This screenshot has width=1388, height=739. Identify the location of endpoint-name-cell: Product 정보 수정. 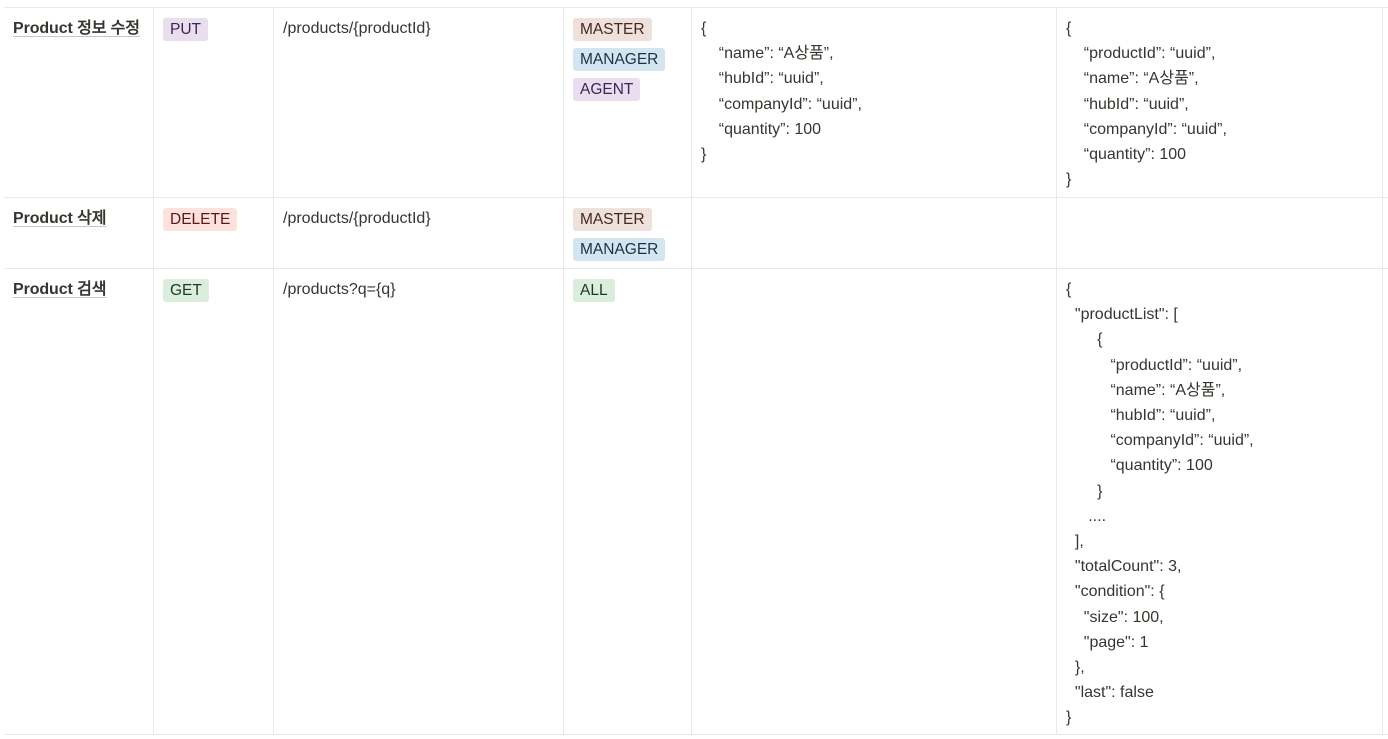
(79, 102).